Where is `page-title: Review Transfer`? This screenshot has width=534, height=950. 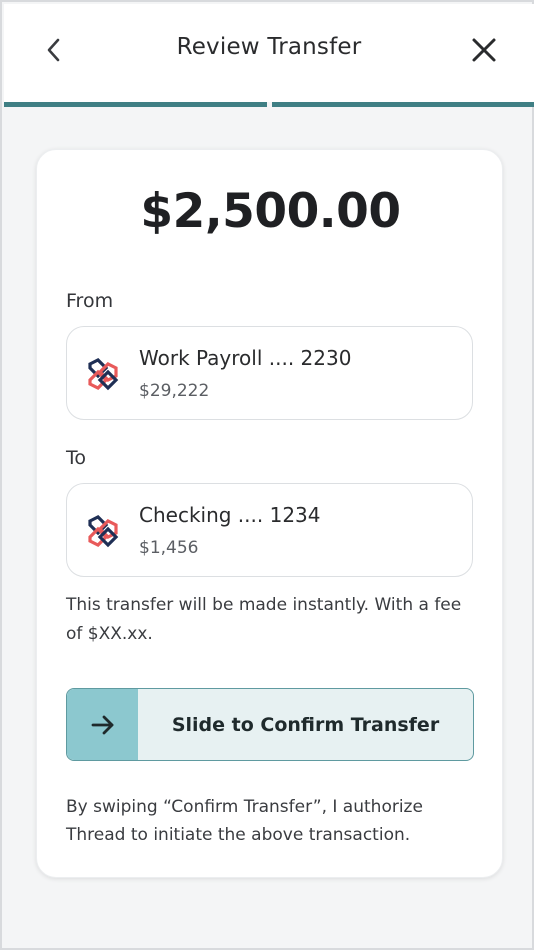
page-title: Review Transfer is located at coordinates (269, 47).